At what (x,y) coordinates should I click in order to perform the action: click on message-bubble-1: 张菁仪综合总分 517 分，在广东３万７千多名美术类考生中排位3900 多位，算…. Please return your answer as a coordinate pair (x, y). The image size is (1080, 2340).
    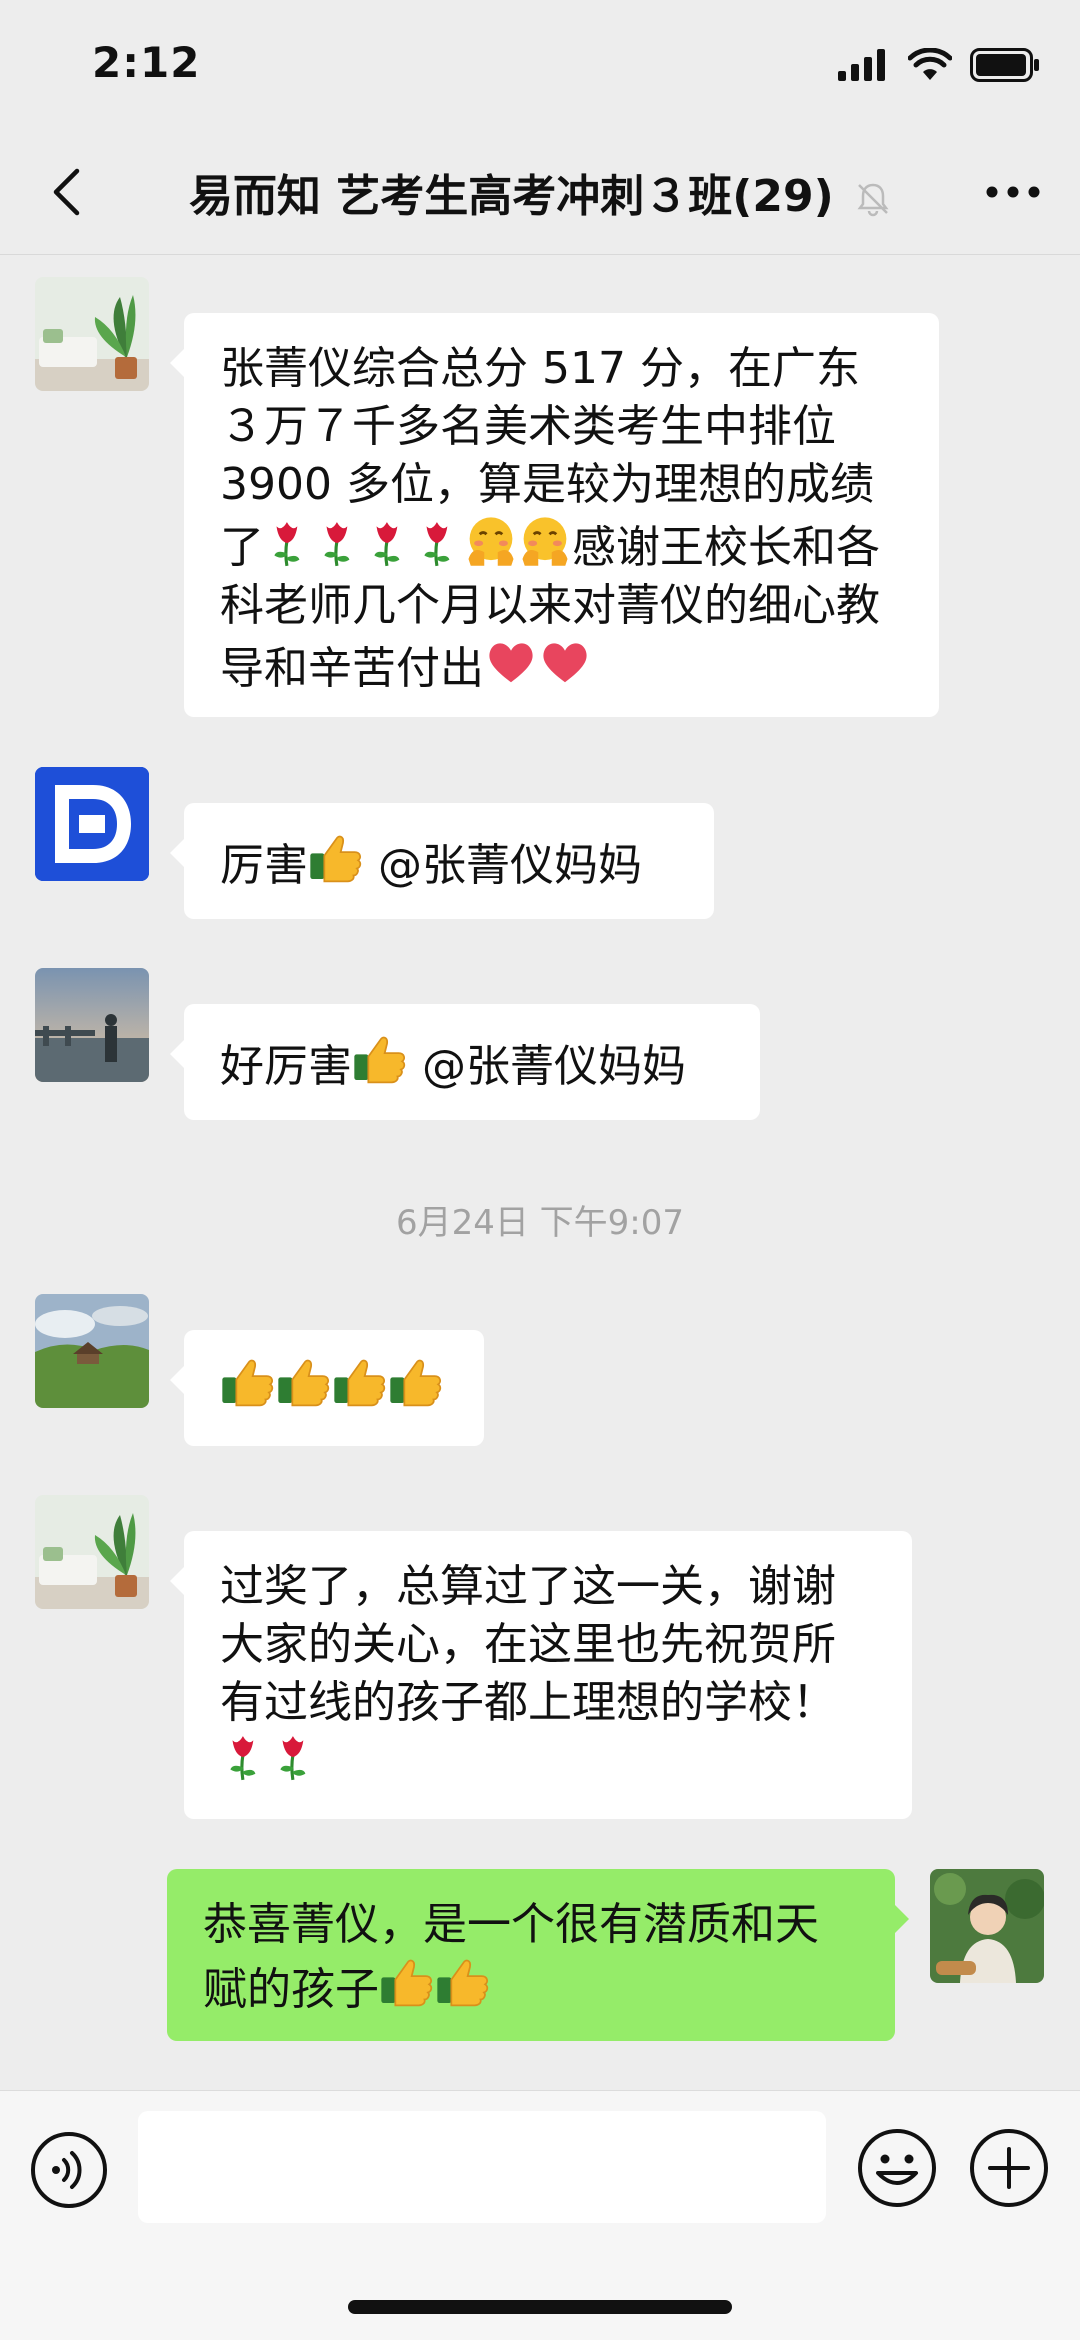
    Looking at the image, I should click on (554, 515).